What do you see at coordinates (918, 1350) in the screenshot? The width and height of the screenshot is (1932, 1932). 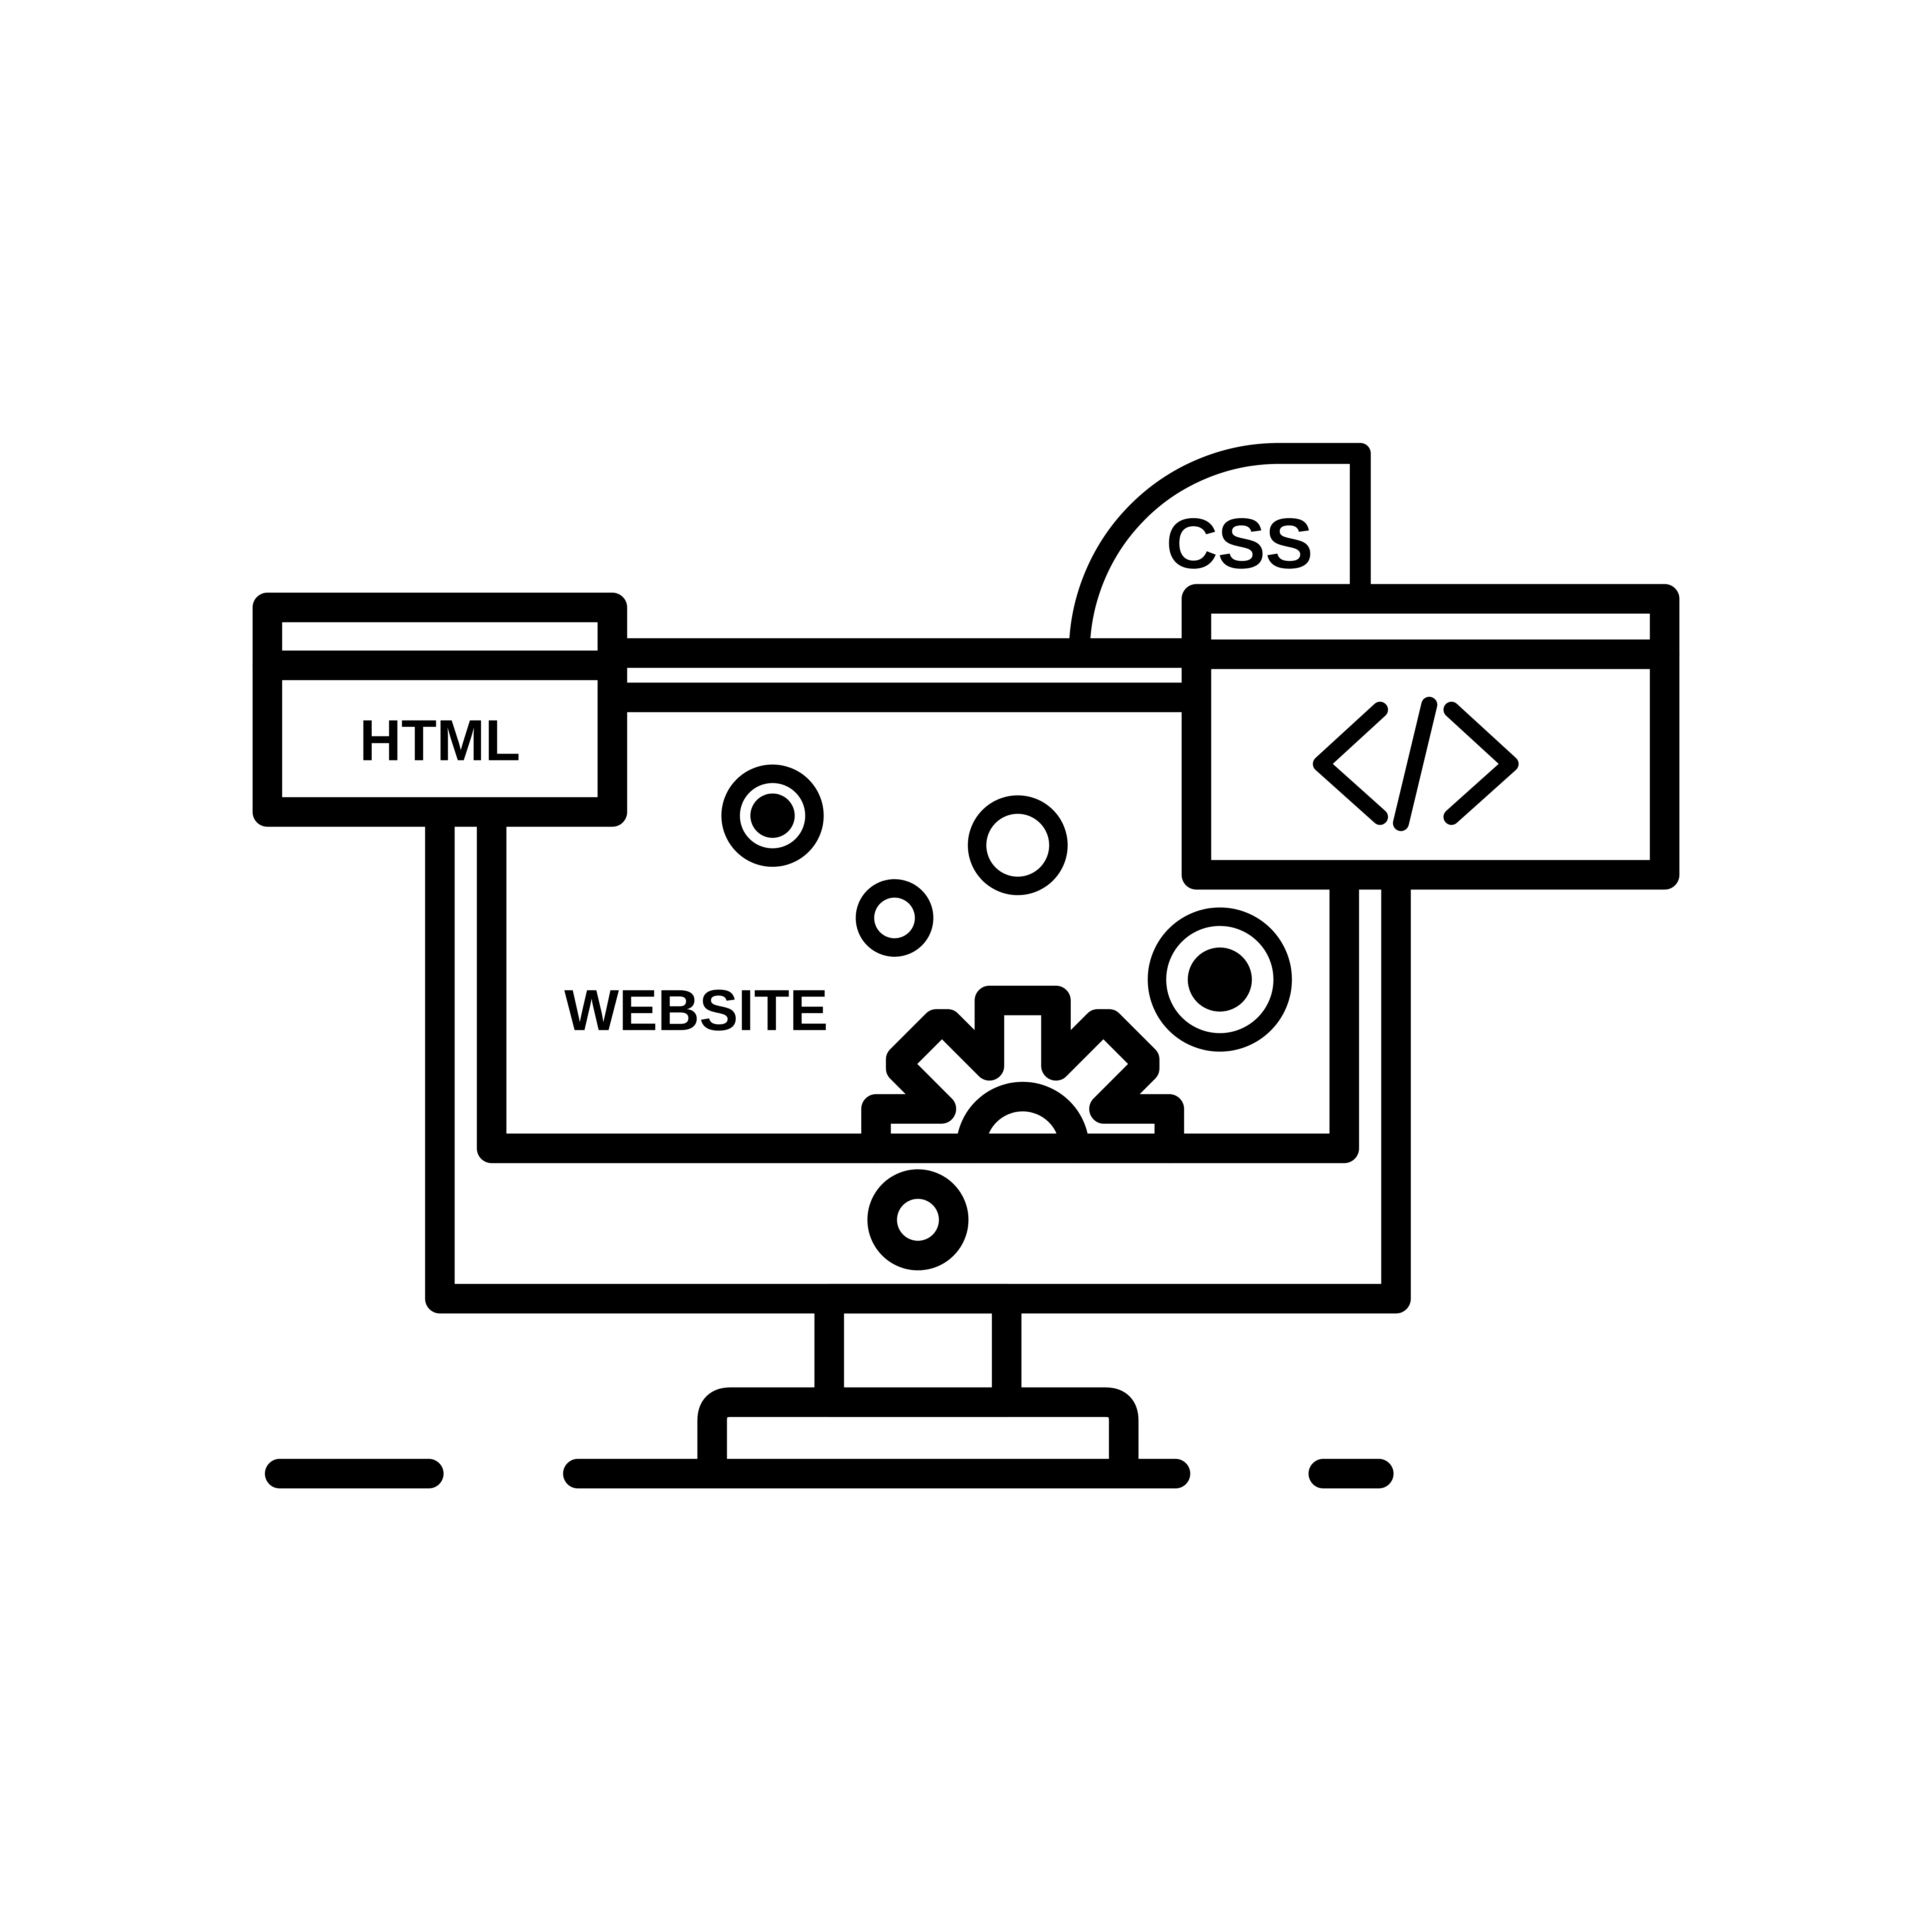 I see `monitor-neck` at bounding box center [918, 1350].